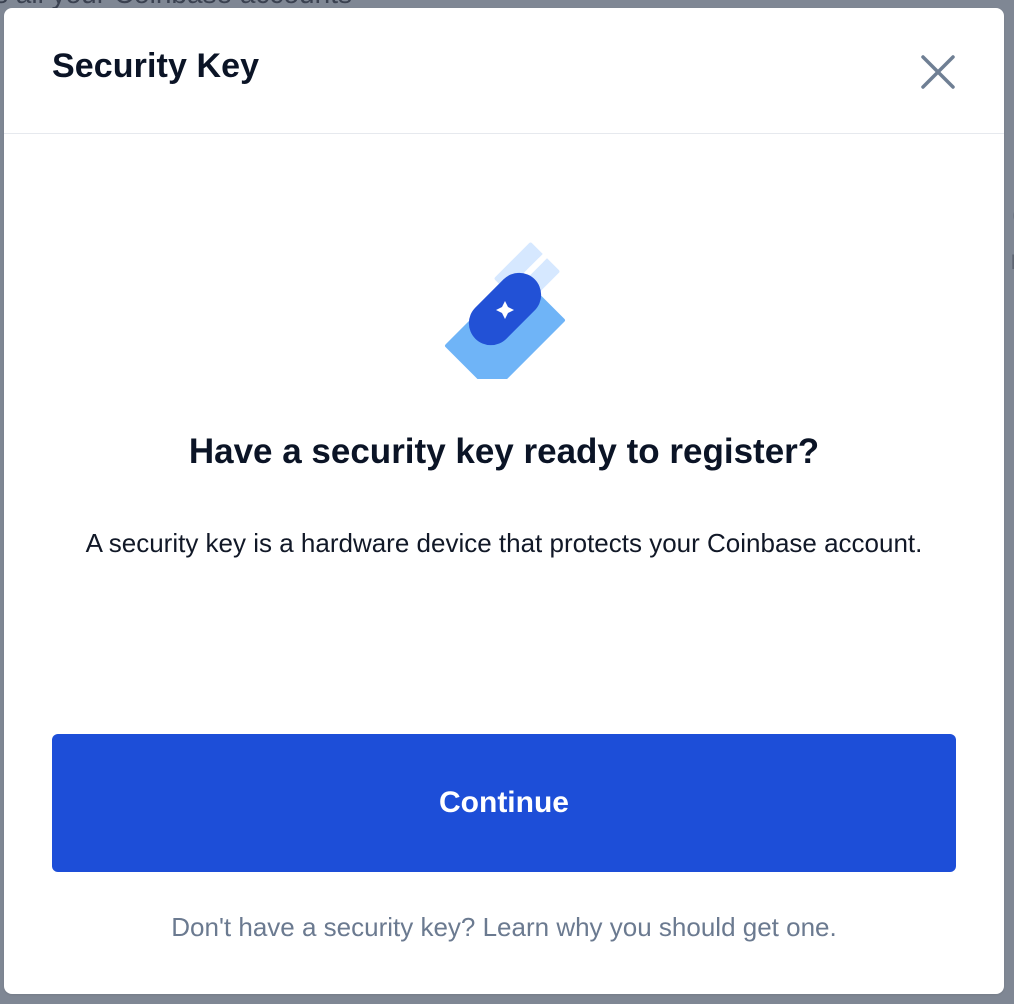 The image size is (1014, 1004). I want to click on security-key-illustration, so click(506, 306).